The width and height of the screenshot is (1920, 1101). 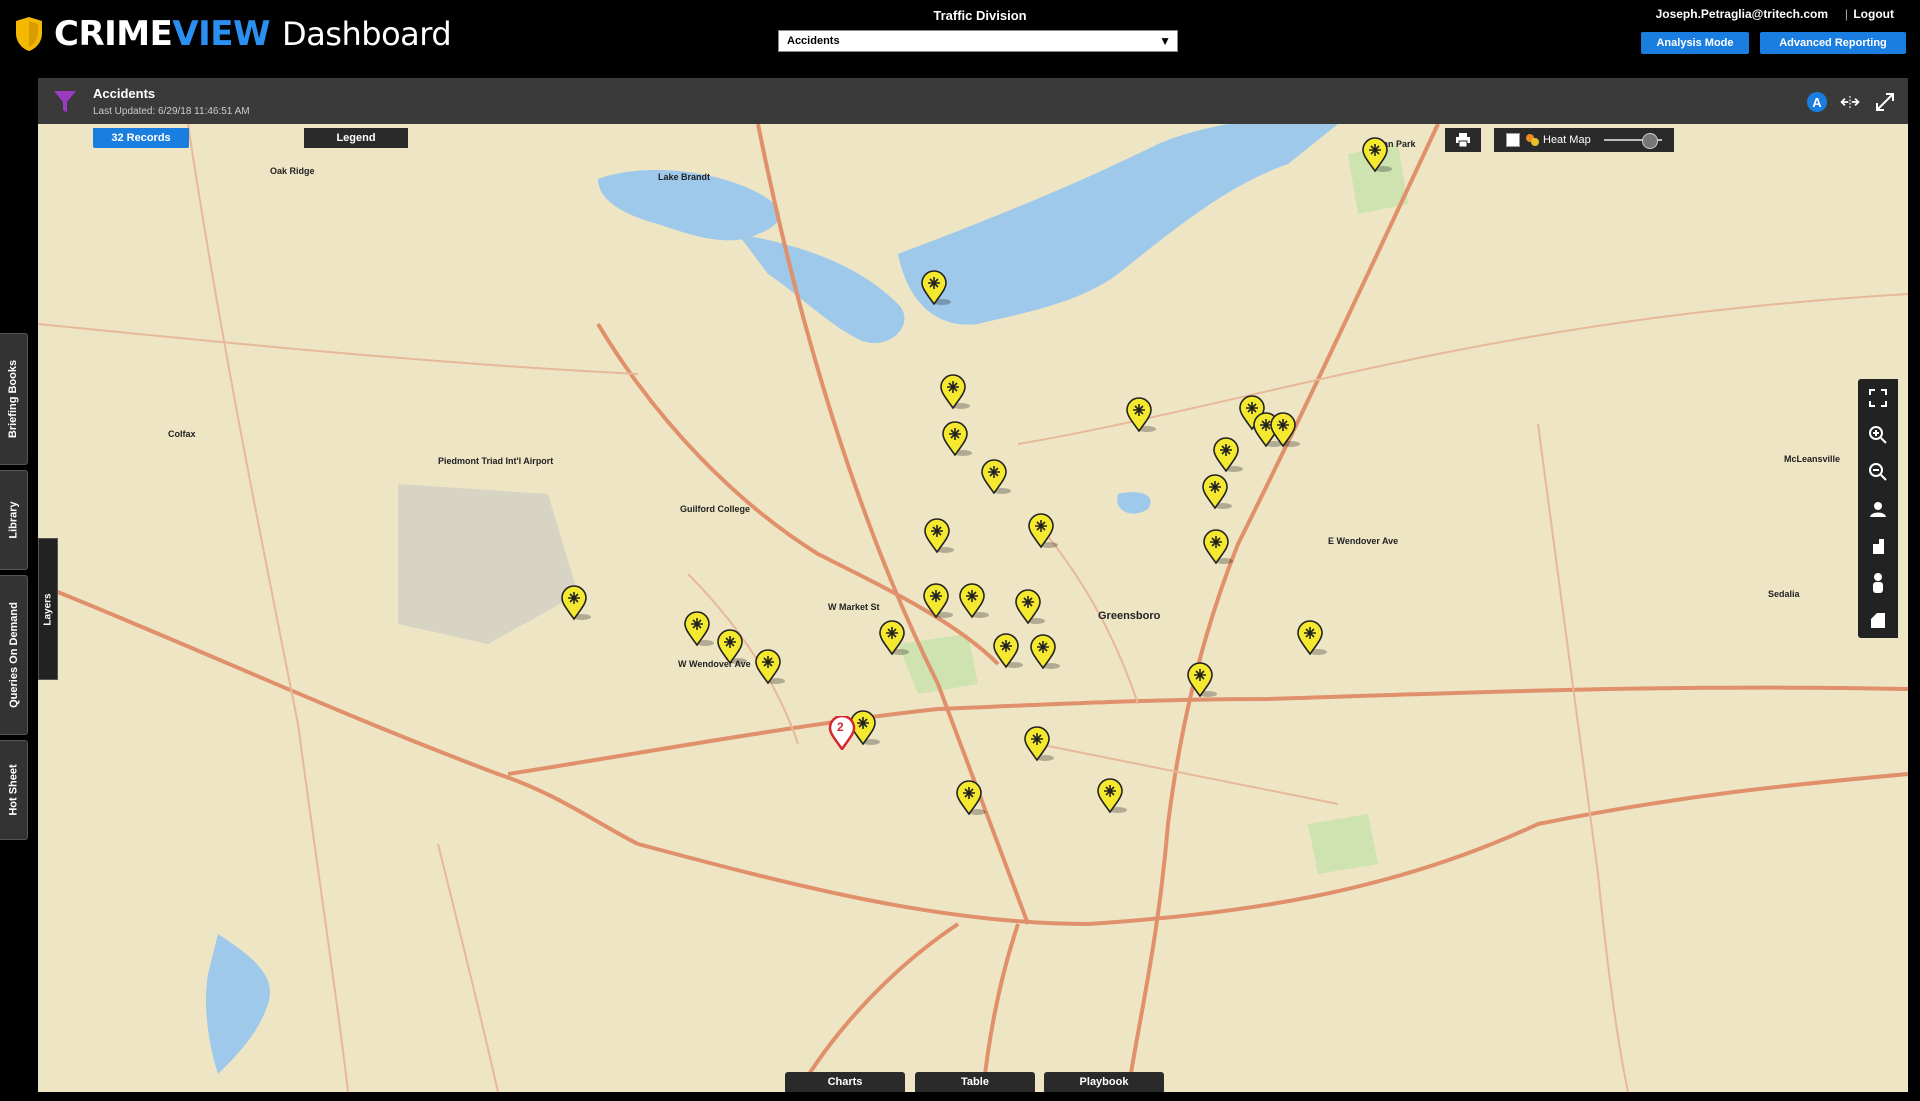 What do you see at coordinates (1513, 140) in the screenshot?
I see `heat-map-checkbox` at bounding box center [1513, 140].